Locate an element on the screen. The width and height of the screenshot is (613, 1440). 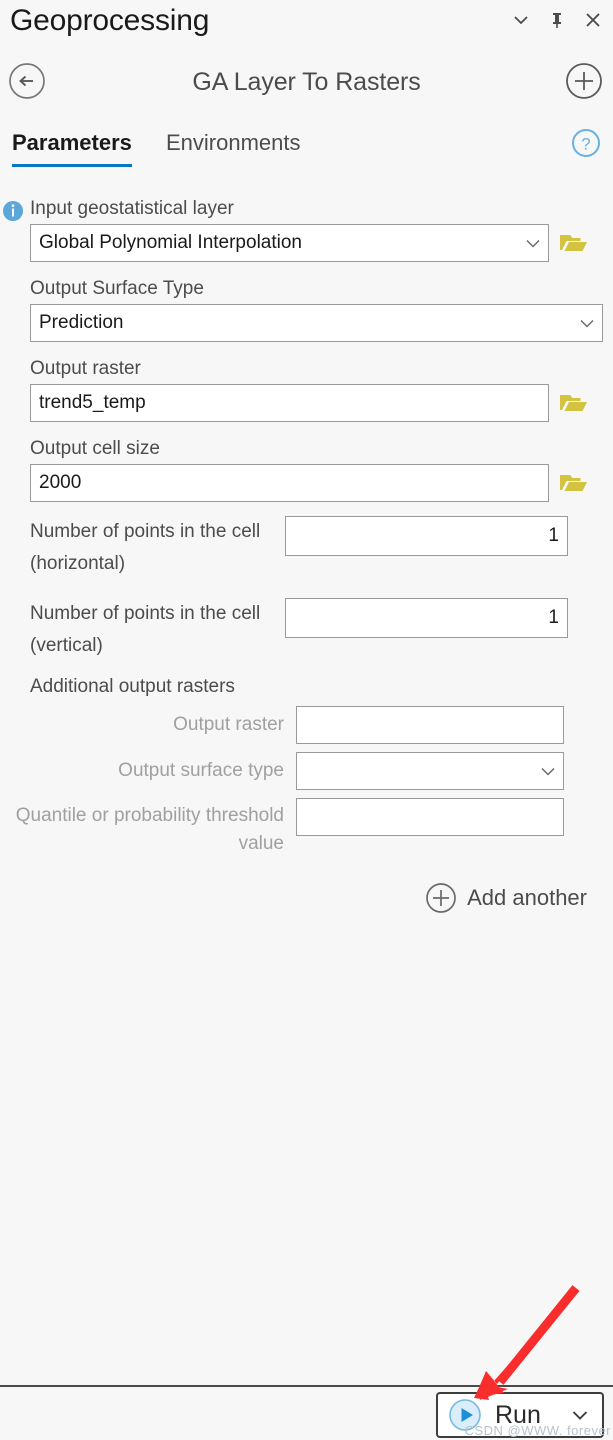
panel-title: Geoprocessing is located at coordinates (110, 20).